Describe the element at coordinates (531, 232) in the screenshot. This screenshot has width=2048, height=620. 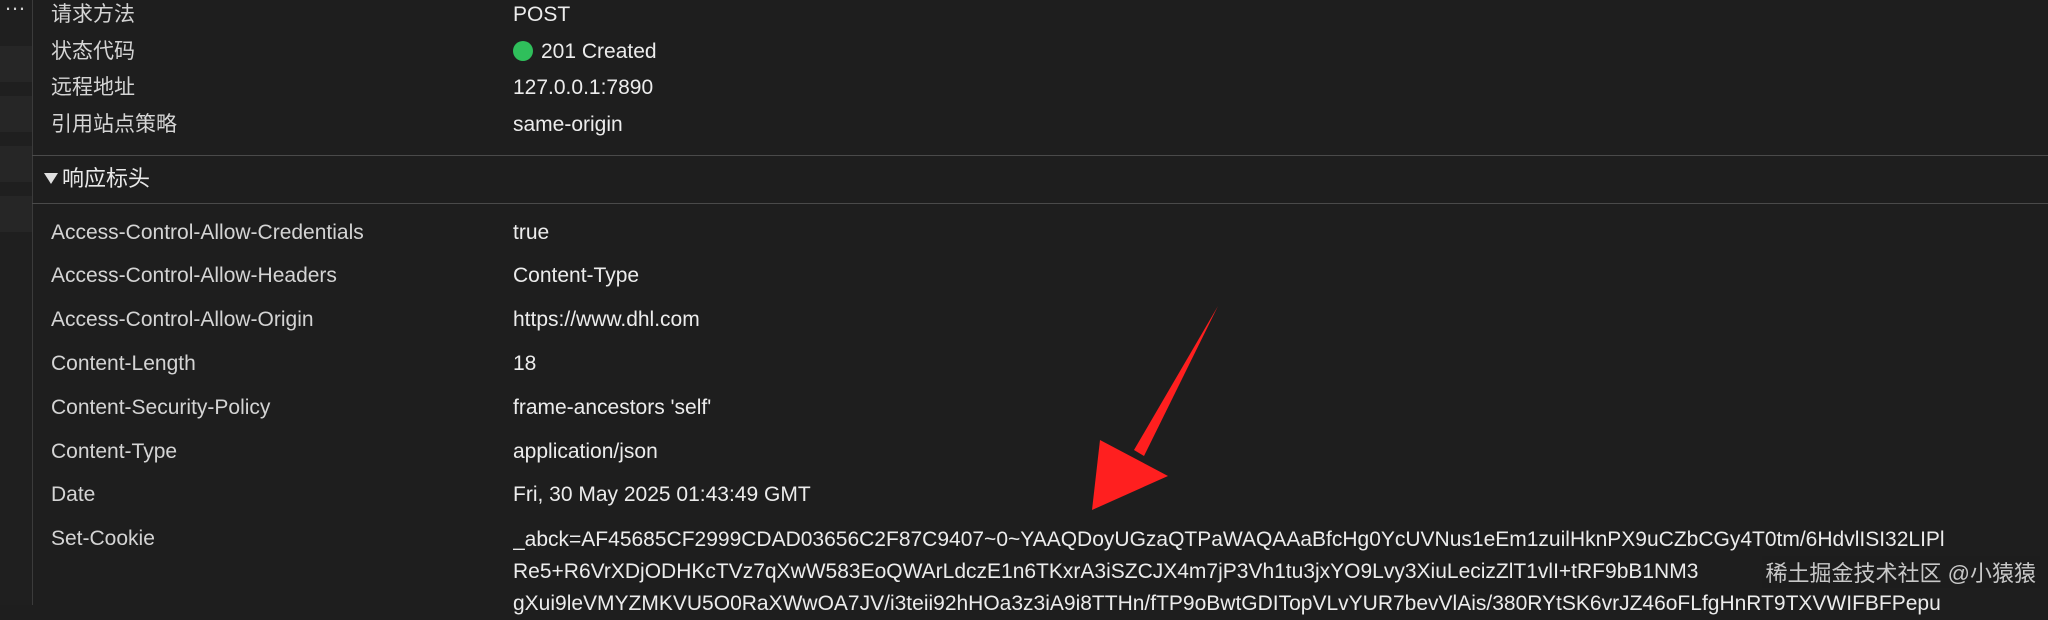
I see `header-value: true` at that location.